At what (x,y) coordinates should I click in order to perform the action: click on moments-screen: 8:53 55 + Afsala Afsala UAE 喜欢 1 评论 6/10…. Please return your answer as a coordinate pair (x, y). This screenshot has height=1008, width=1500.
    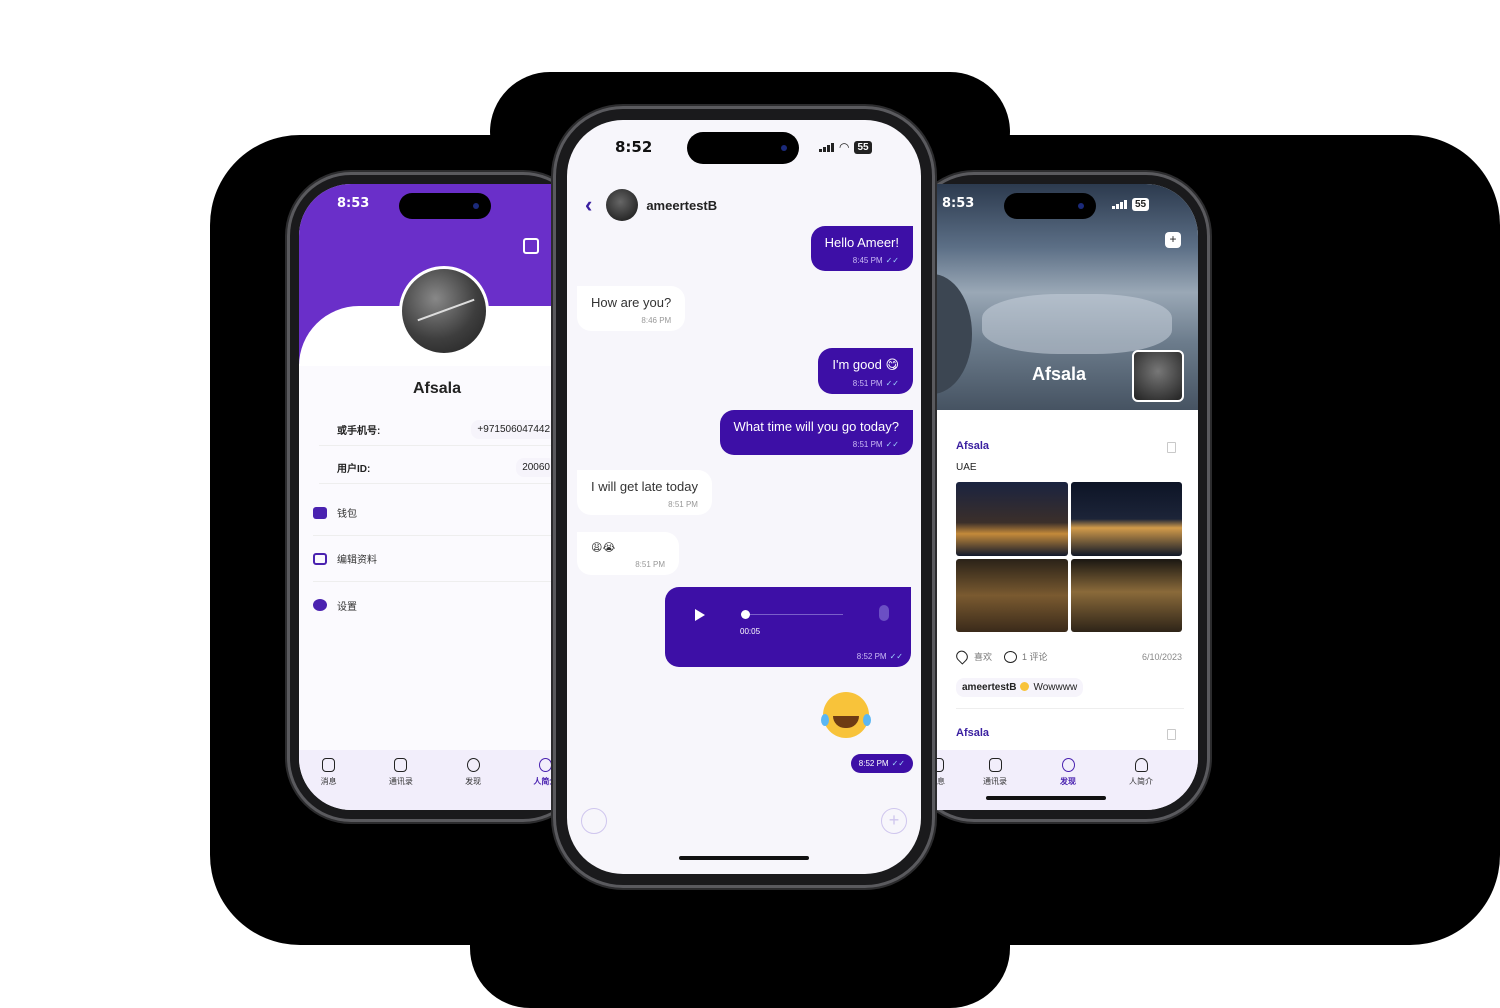
    Looking at the image, I should click on (1060, 497).